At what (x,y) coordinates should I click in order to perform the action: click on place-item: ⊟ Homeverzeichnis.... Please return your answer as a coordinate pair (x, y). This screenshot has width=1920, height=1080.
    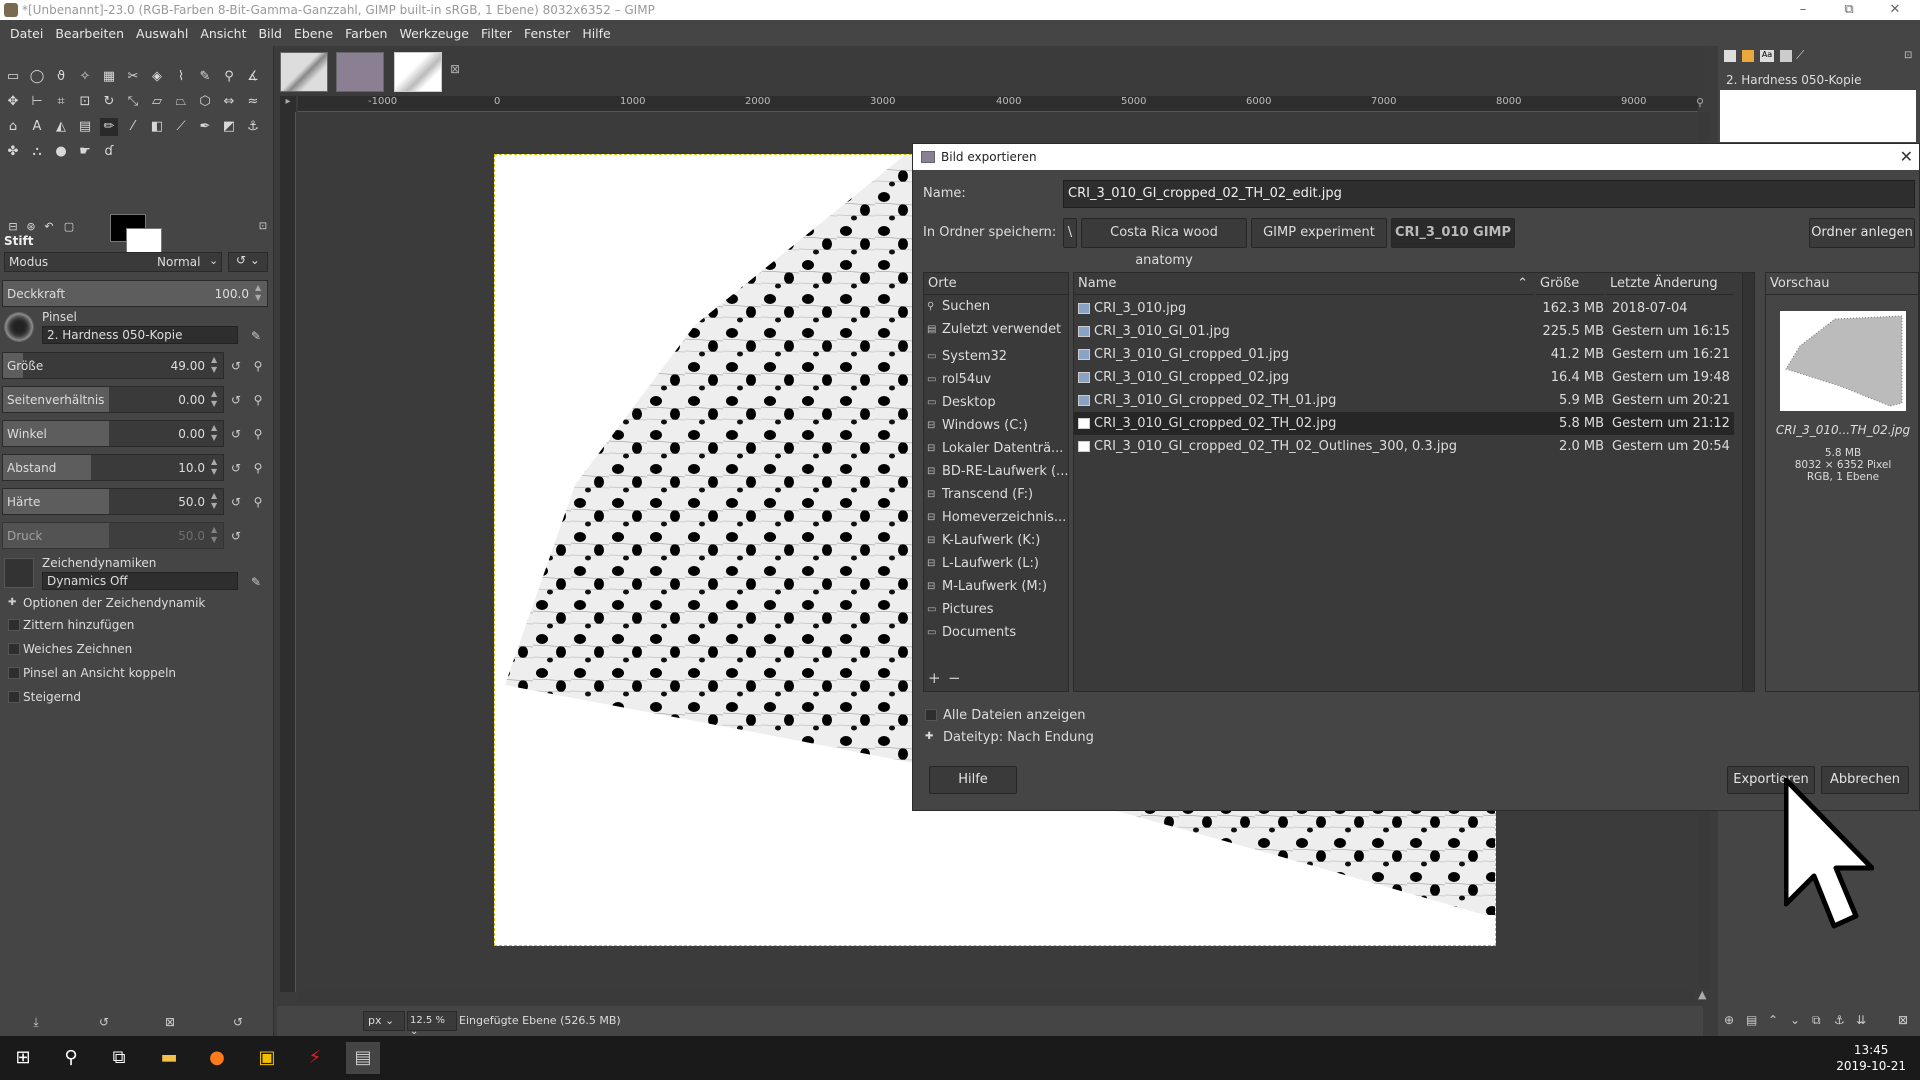
    Looking at the image, I should click on (997, 518).